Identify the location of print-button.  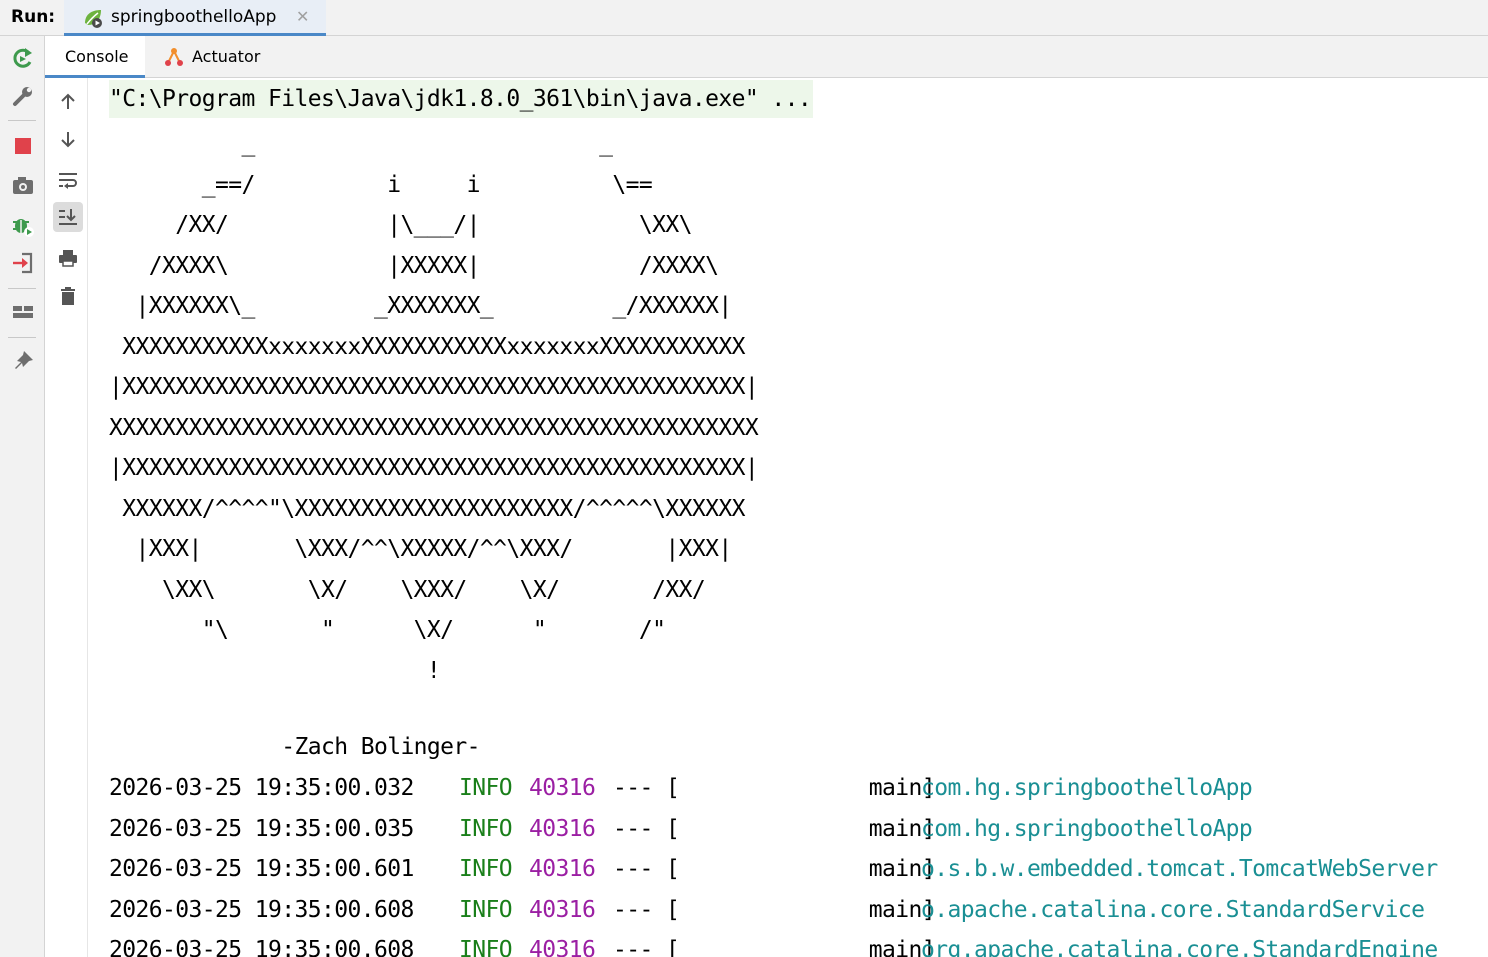
(68, 258).